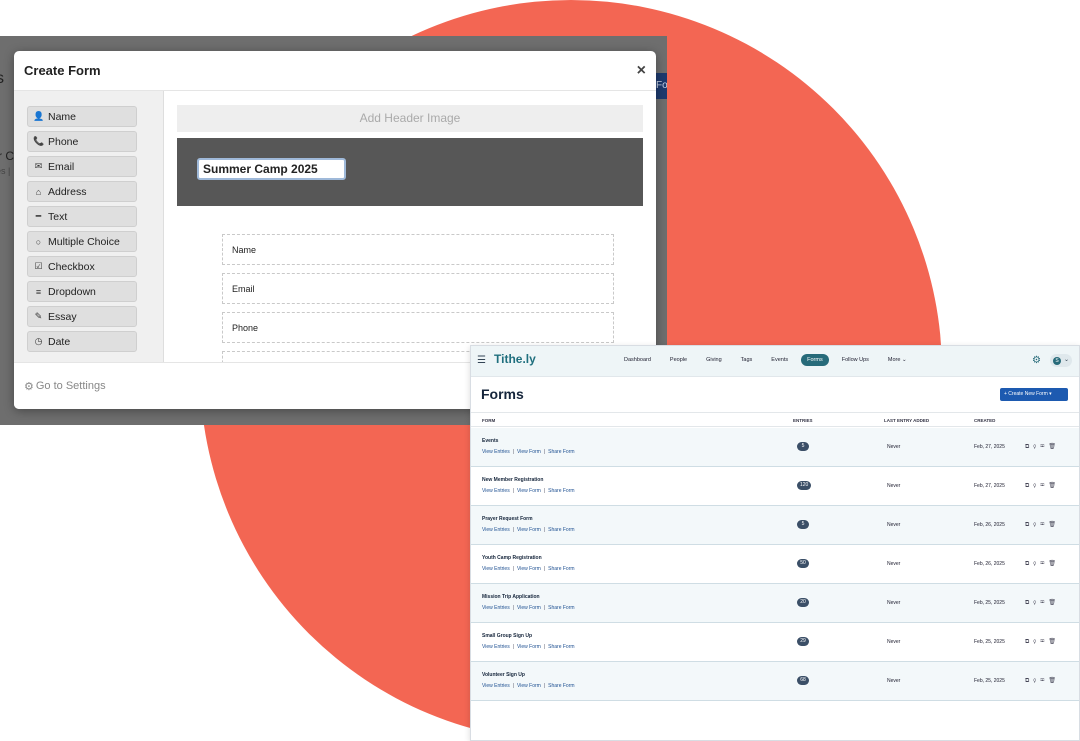 This screenshot has width=1080, height=741. Describe the element at coordinates (82, 341) in the screenshot. I see `tool-button-date: ◷ Date` at that location.